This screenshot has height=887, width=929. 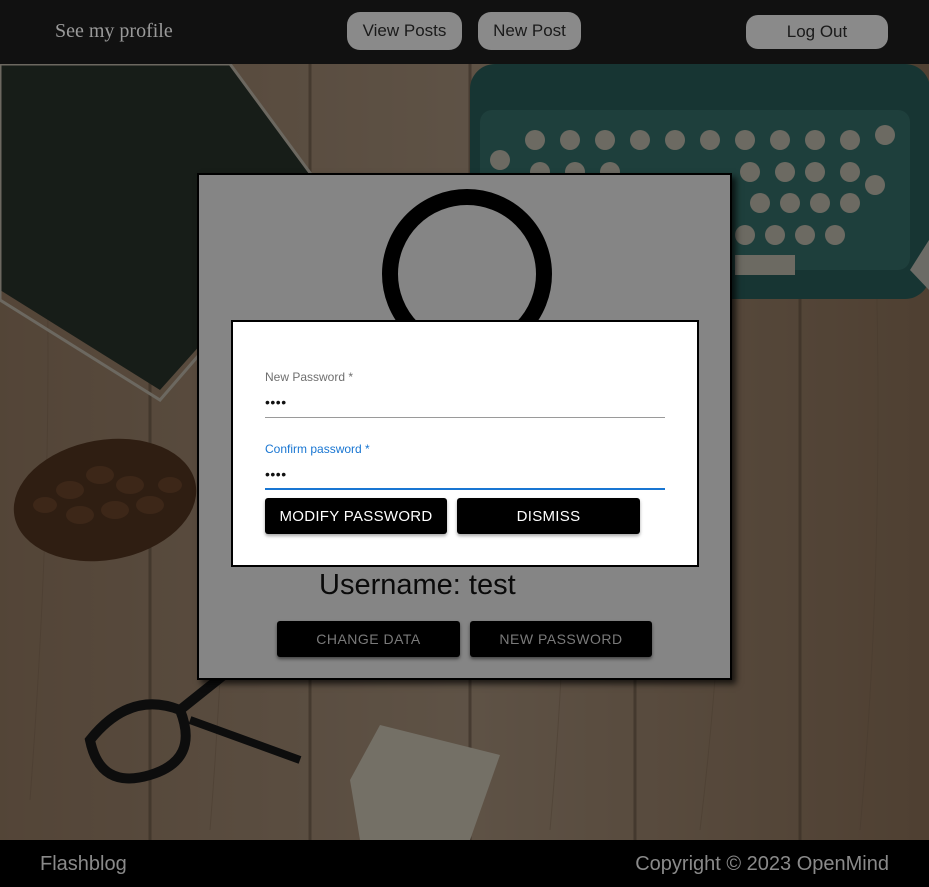 What do you see at coordinates (561, 639) in the screenshot?
I see `new-password-button: NEW PASSWORD` at bounding box center [561, 639].